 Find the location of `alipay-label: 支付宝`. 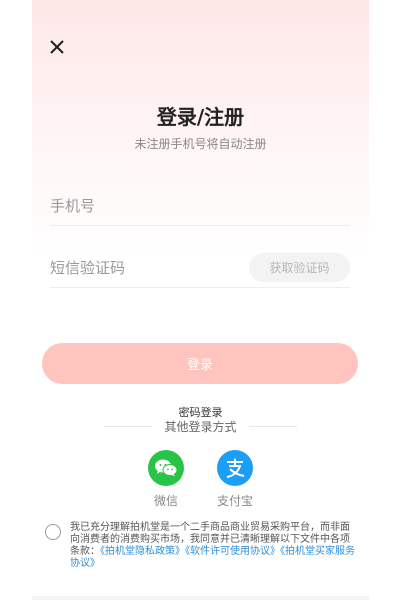

alipay-label: 支付宝 is located at coordinates (234, 501).